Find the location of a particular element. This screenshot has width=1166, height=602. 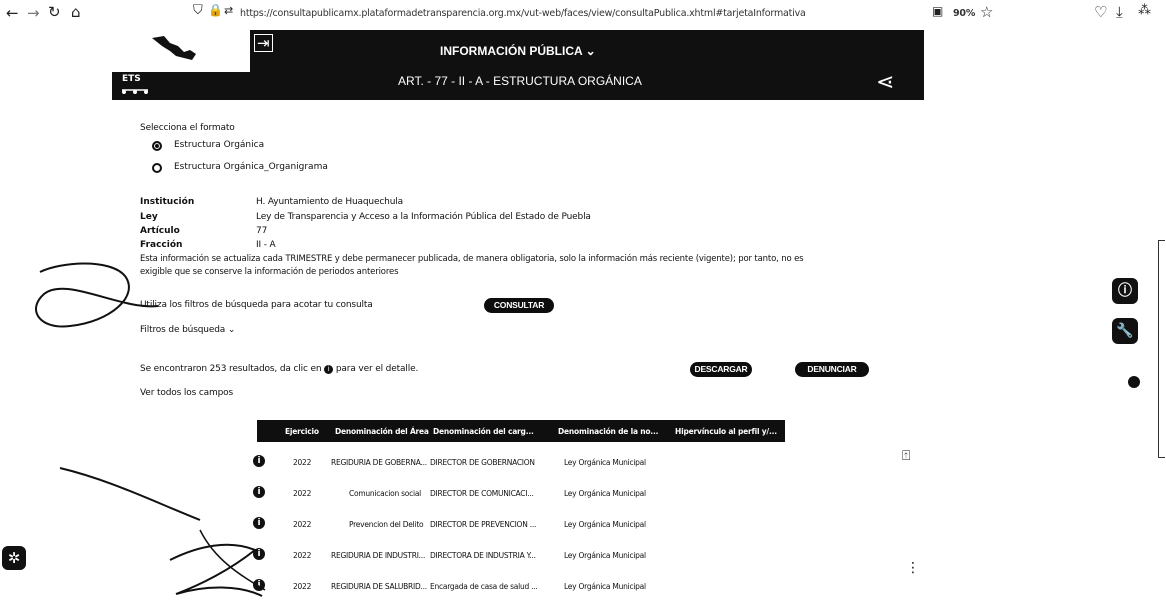

view-all-fields-link: Ver todos los campos is located at coordinates (186, 393).